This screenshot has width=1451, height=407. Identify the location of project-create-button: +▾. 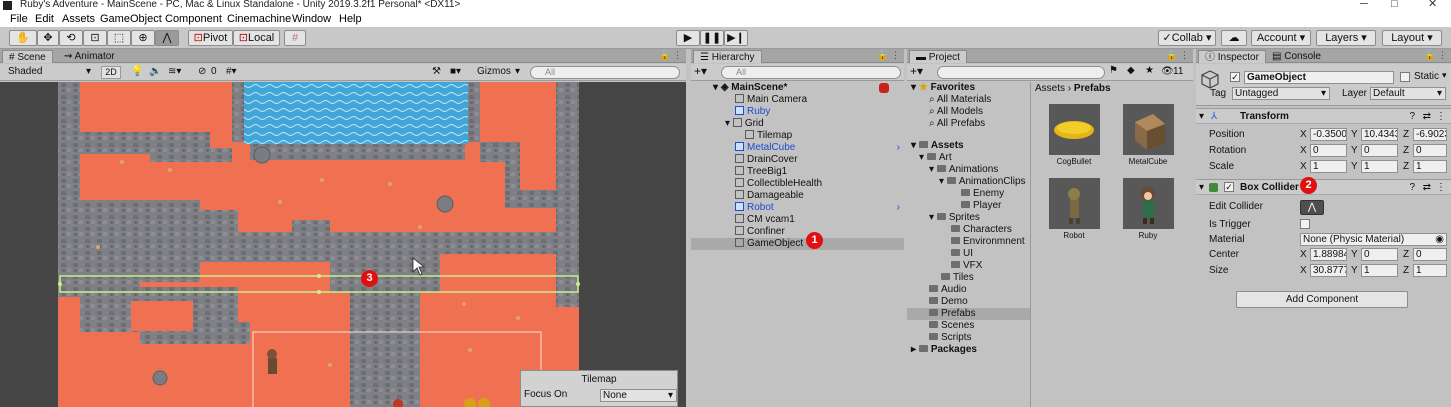
(916, 71).